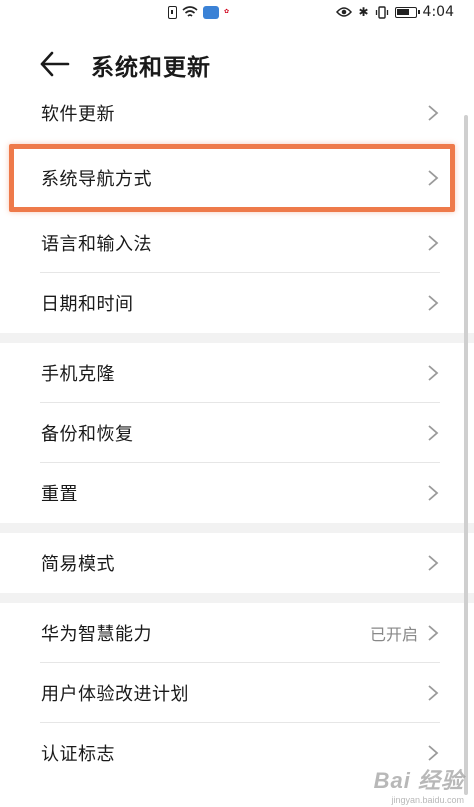 The height and width of the screenshot is (807, 474). What do you see at coordinates (151, 68) in the screenshot?
I see `page-title: 系统和更新` at bounding box center [151, 68].